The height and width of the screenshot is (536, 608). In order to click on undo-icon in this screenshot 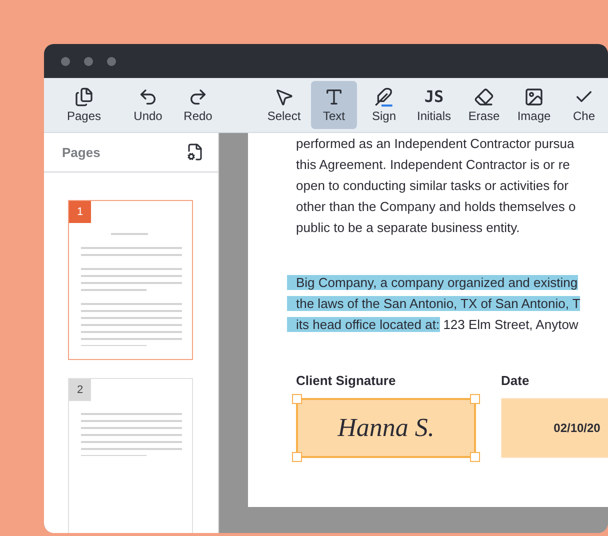, I will do `click(148, 97)`.